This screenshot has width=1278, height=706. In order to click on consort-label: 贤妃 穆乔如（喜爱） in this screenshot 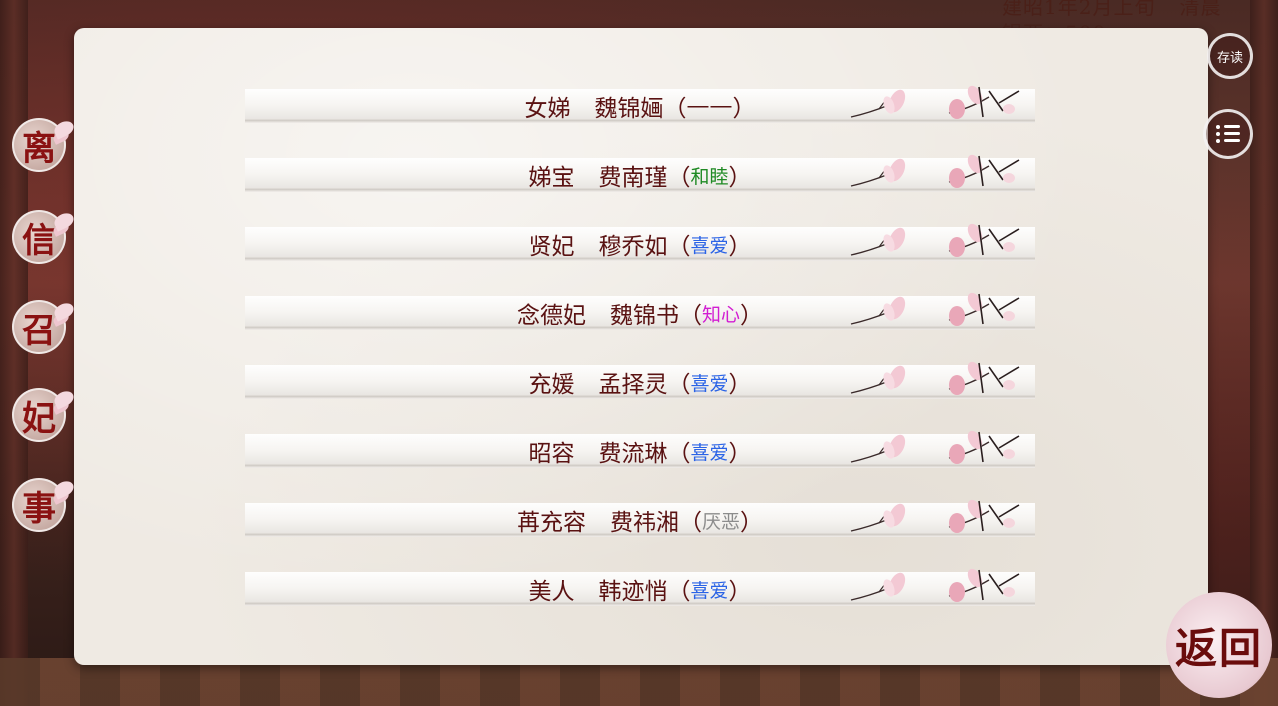, I will do `click(640, 244)`.